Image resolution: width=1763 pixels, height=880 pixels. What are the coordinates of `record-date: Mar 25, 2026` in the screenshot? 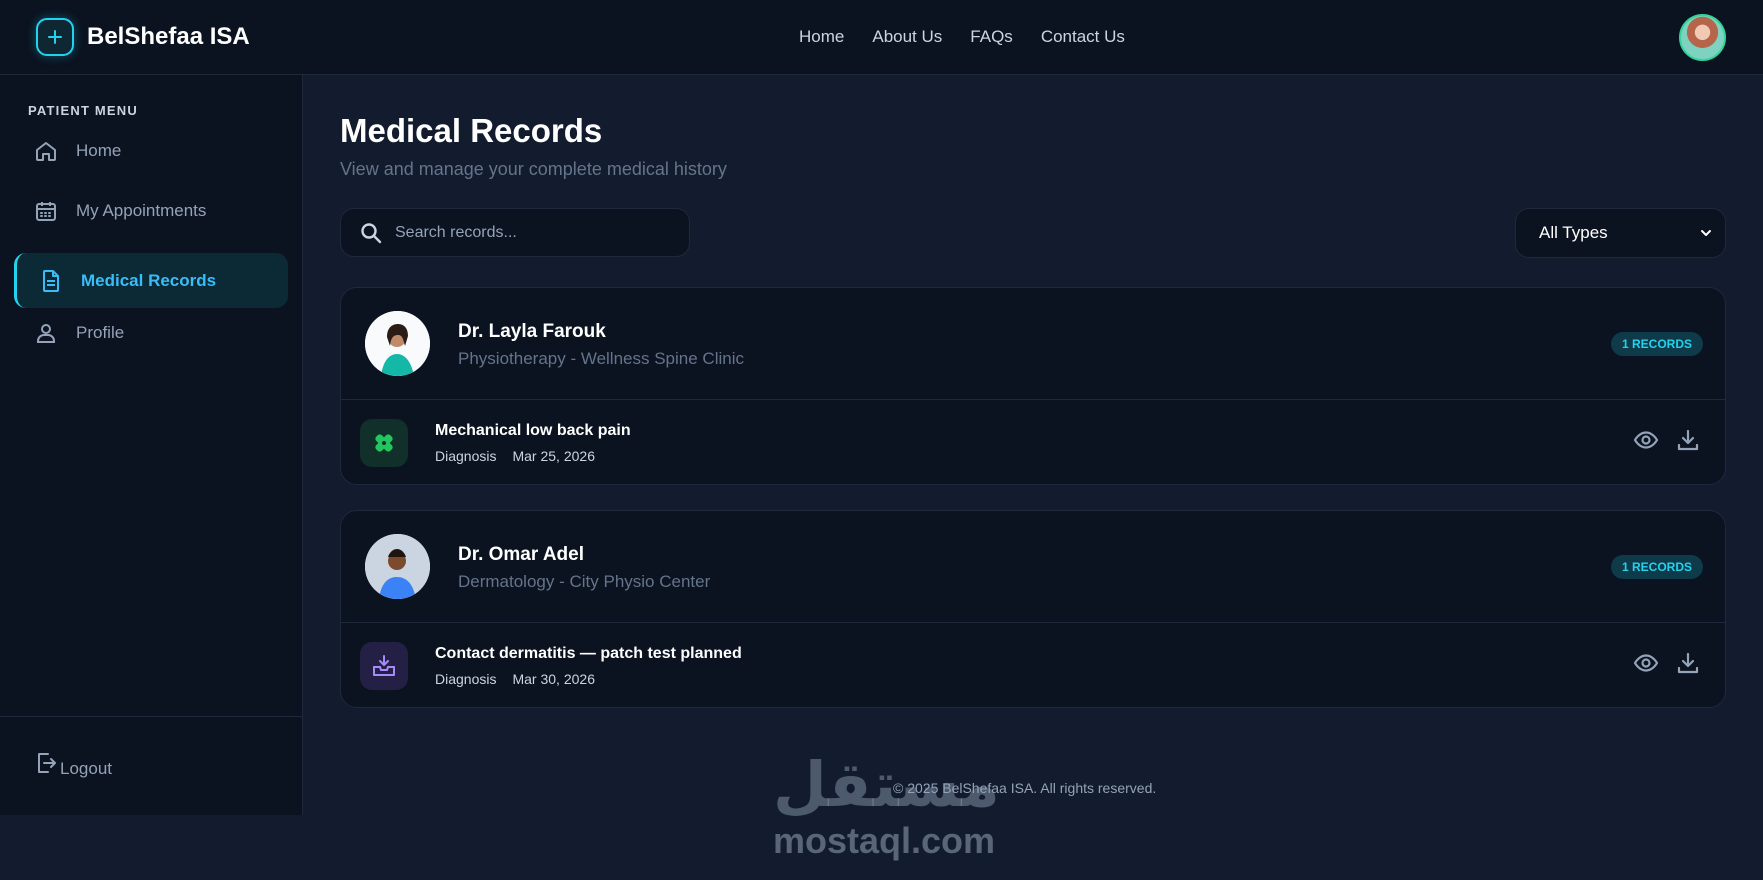 It's located at (553, 456).